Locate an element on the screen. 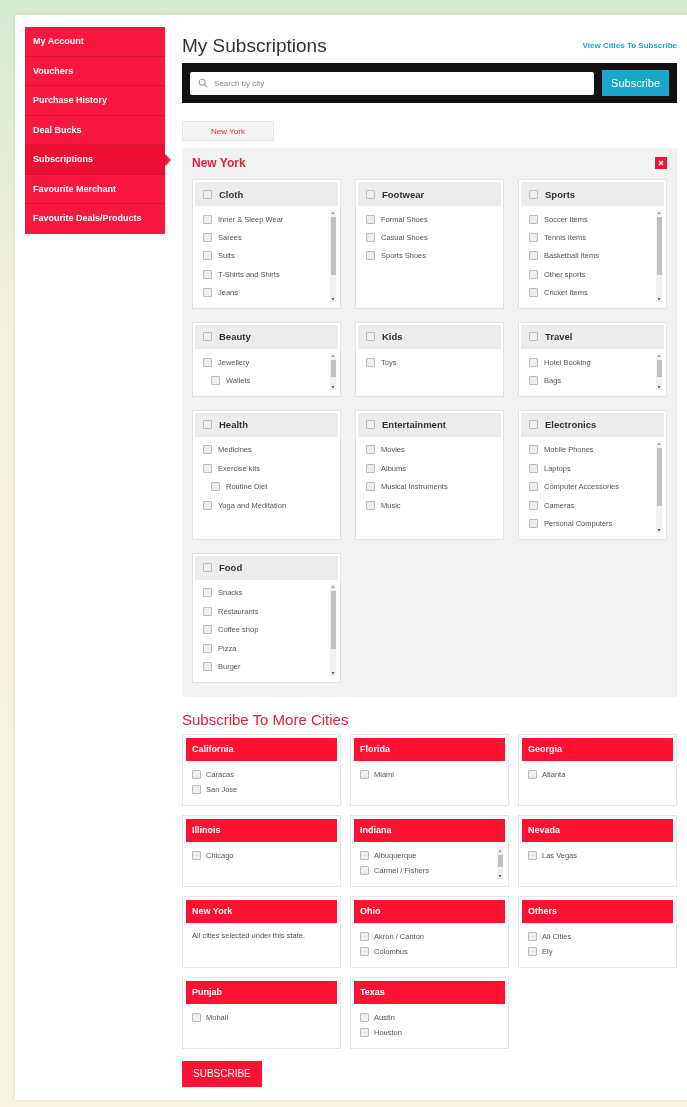 Image resolution: width=687 pixels, height=1107 pixels. state-header: Florida is located at coordinates (429, 749).